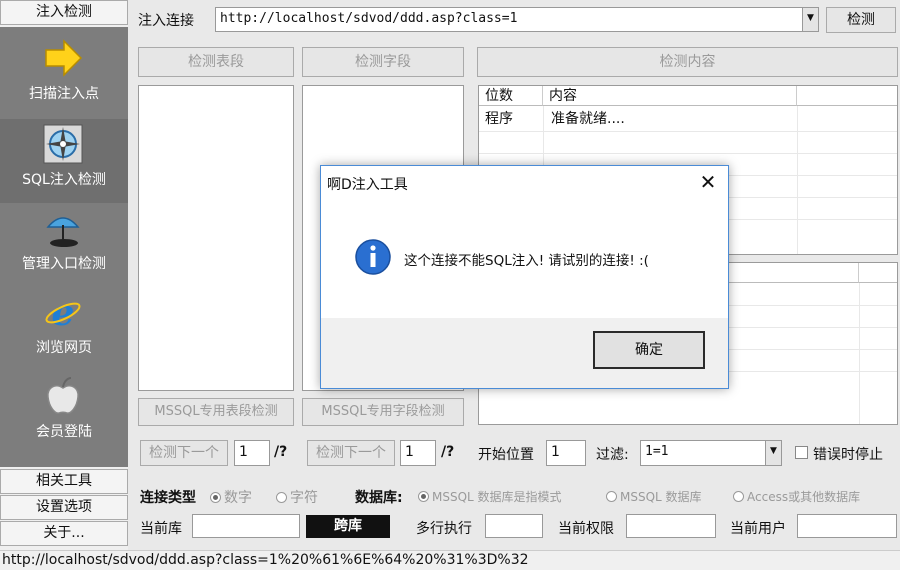 The height and width of the screenshot is (570, 900). I want to click on conn-char-label: 字符, so click(304, 498).